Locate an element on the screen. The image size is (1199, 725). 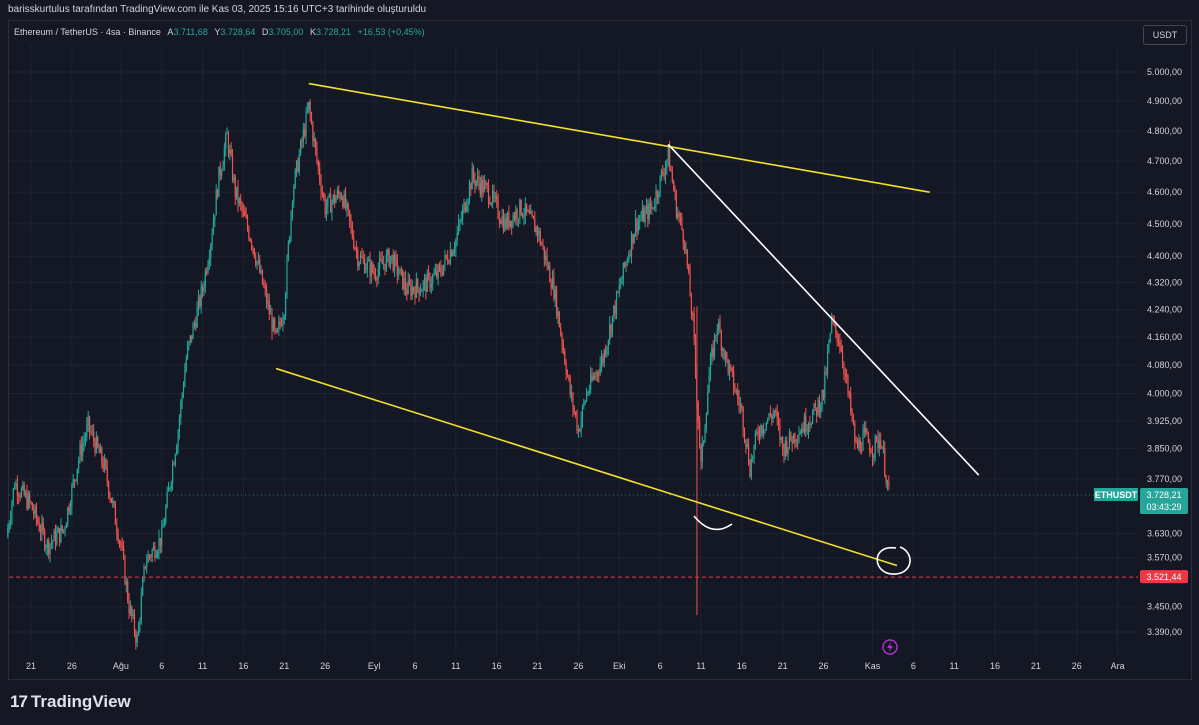
y-tick-label: 4.900,00 is located at coordinates (1164, 101).